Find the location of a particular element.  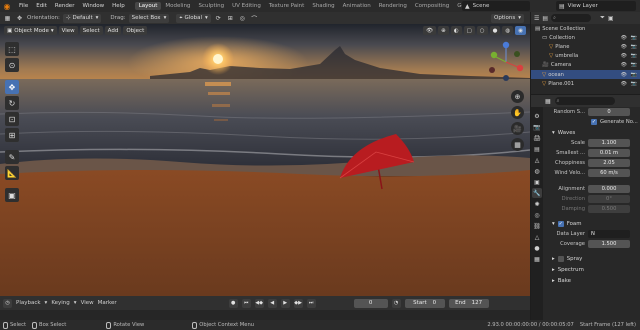

timeline-keying-menu: Keying is located at coordinates (60, 303).